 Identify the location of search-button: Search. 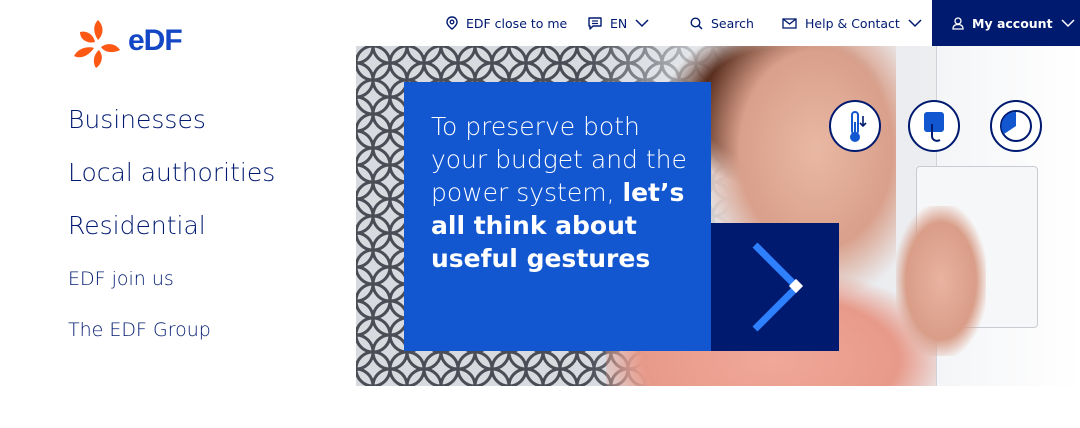
(722, 23).